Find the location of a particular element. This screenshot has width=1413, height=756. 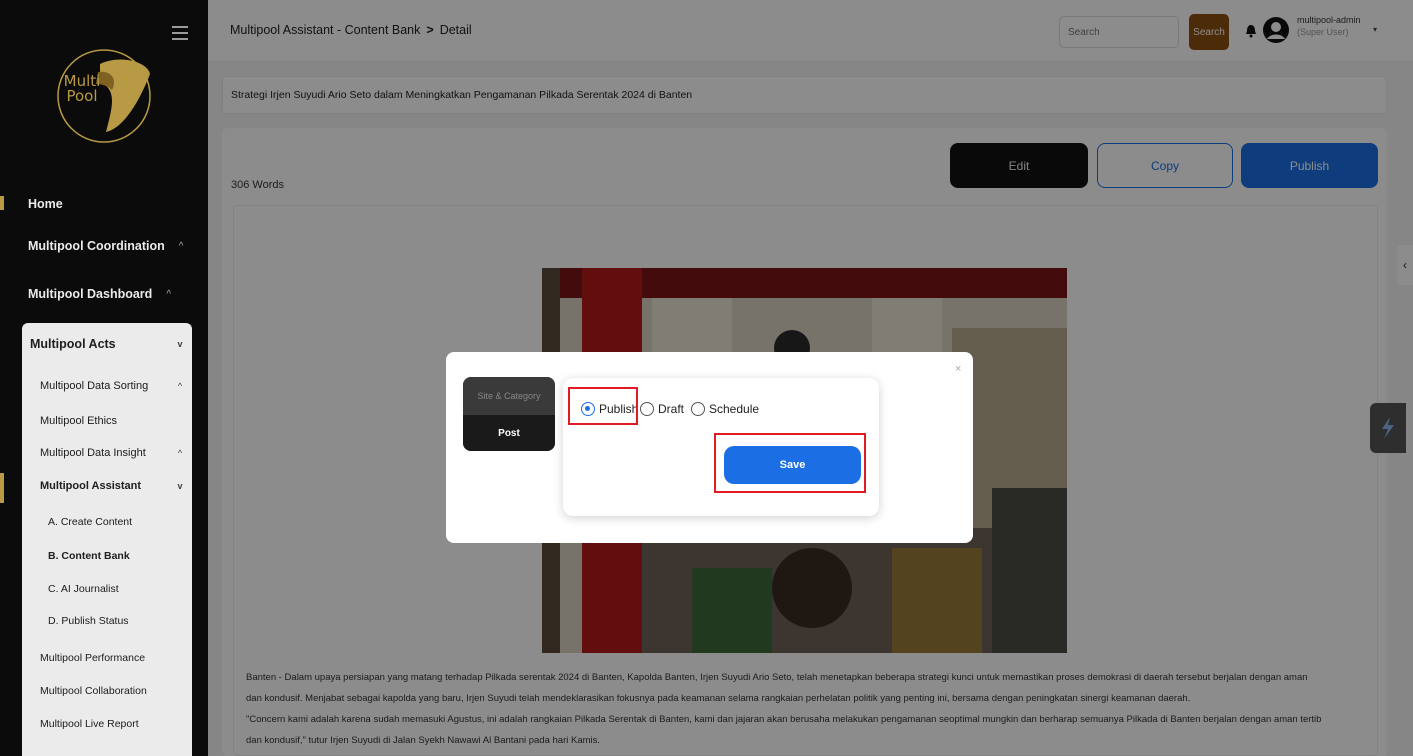

sidebar-item-assistant: Multipool Assistant v is located at coordinates (116, 486).